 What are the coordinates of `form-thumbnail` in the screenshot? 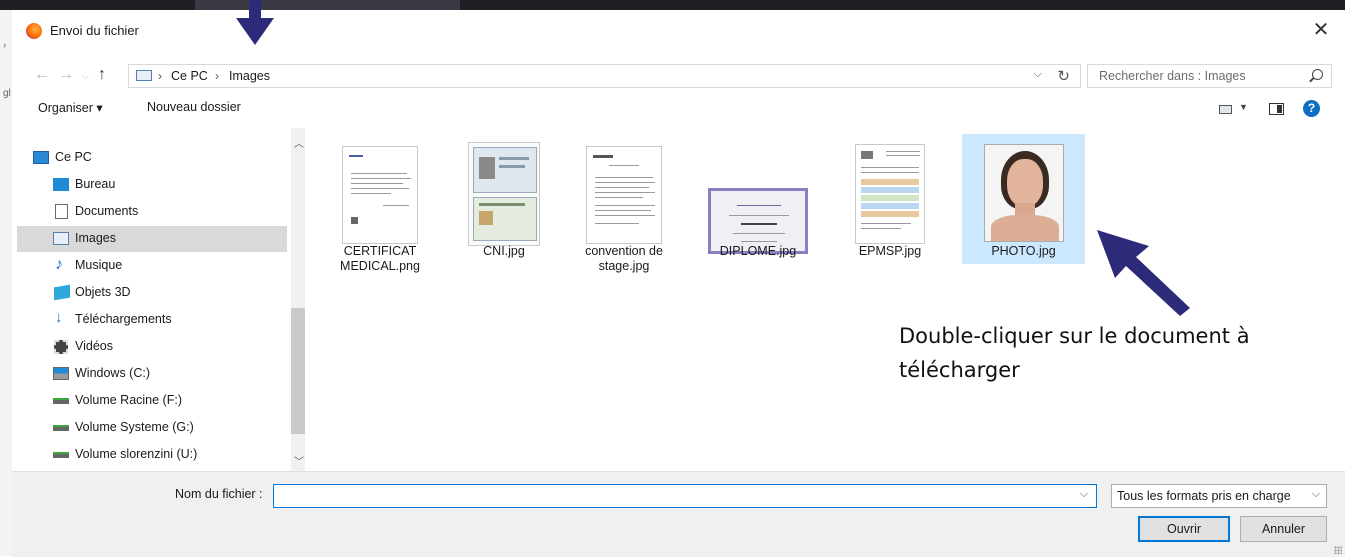 It's located at (890, 194).